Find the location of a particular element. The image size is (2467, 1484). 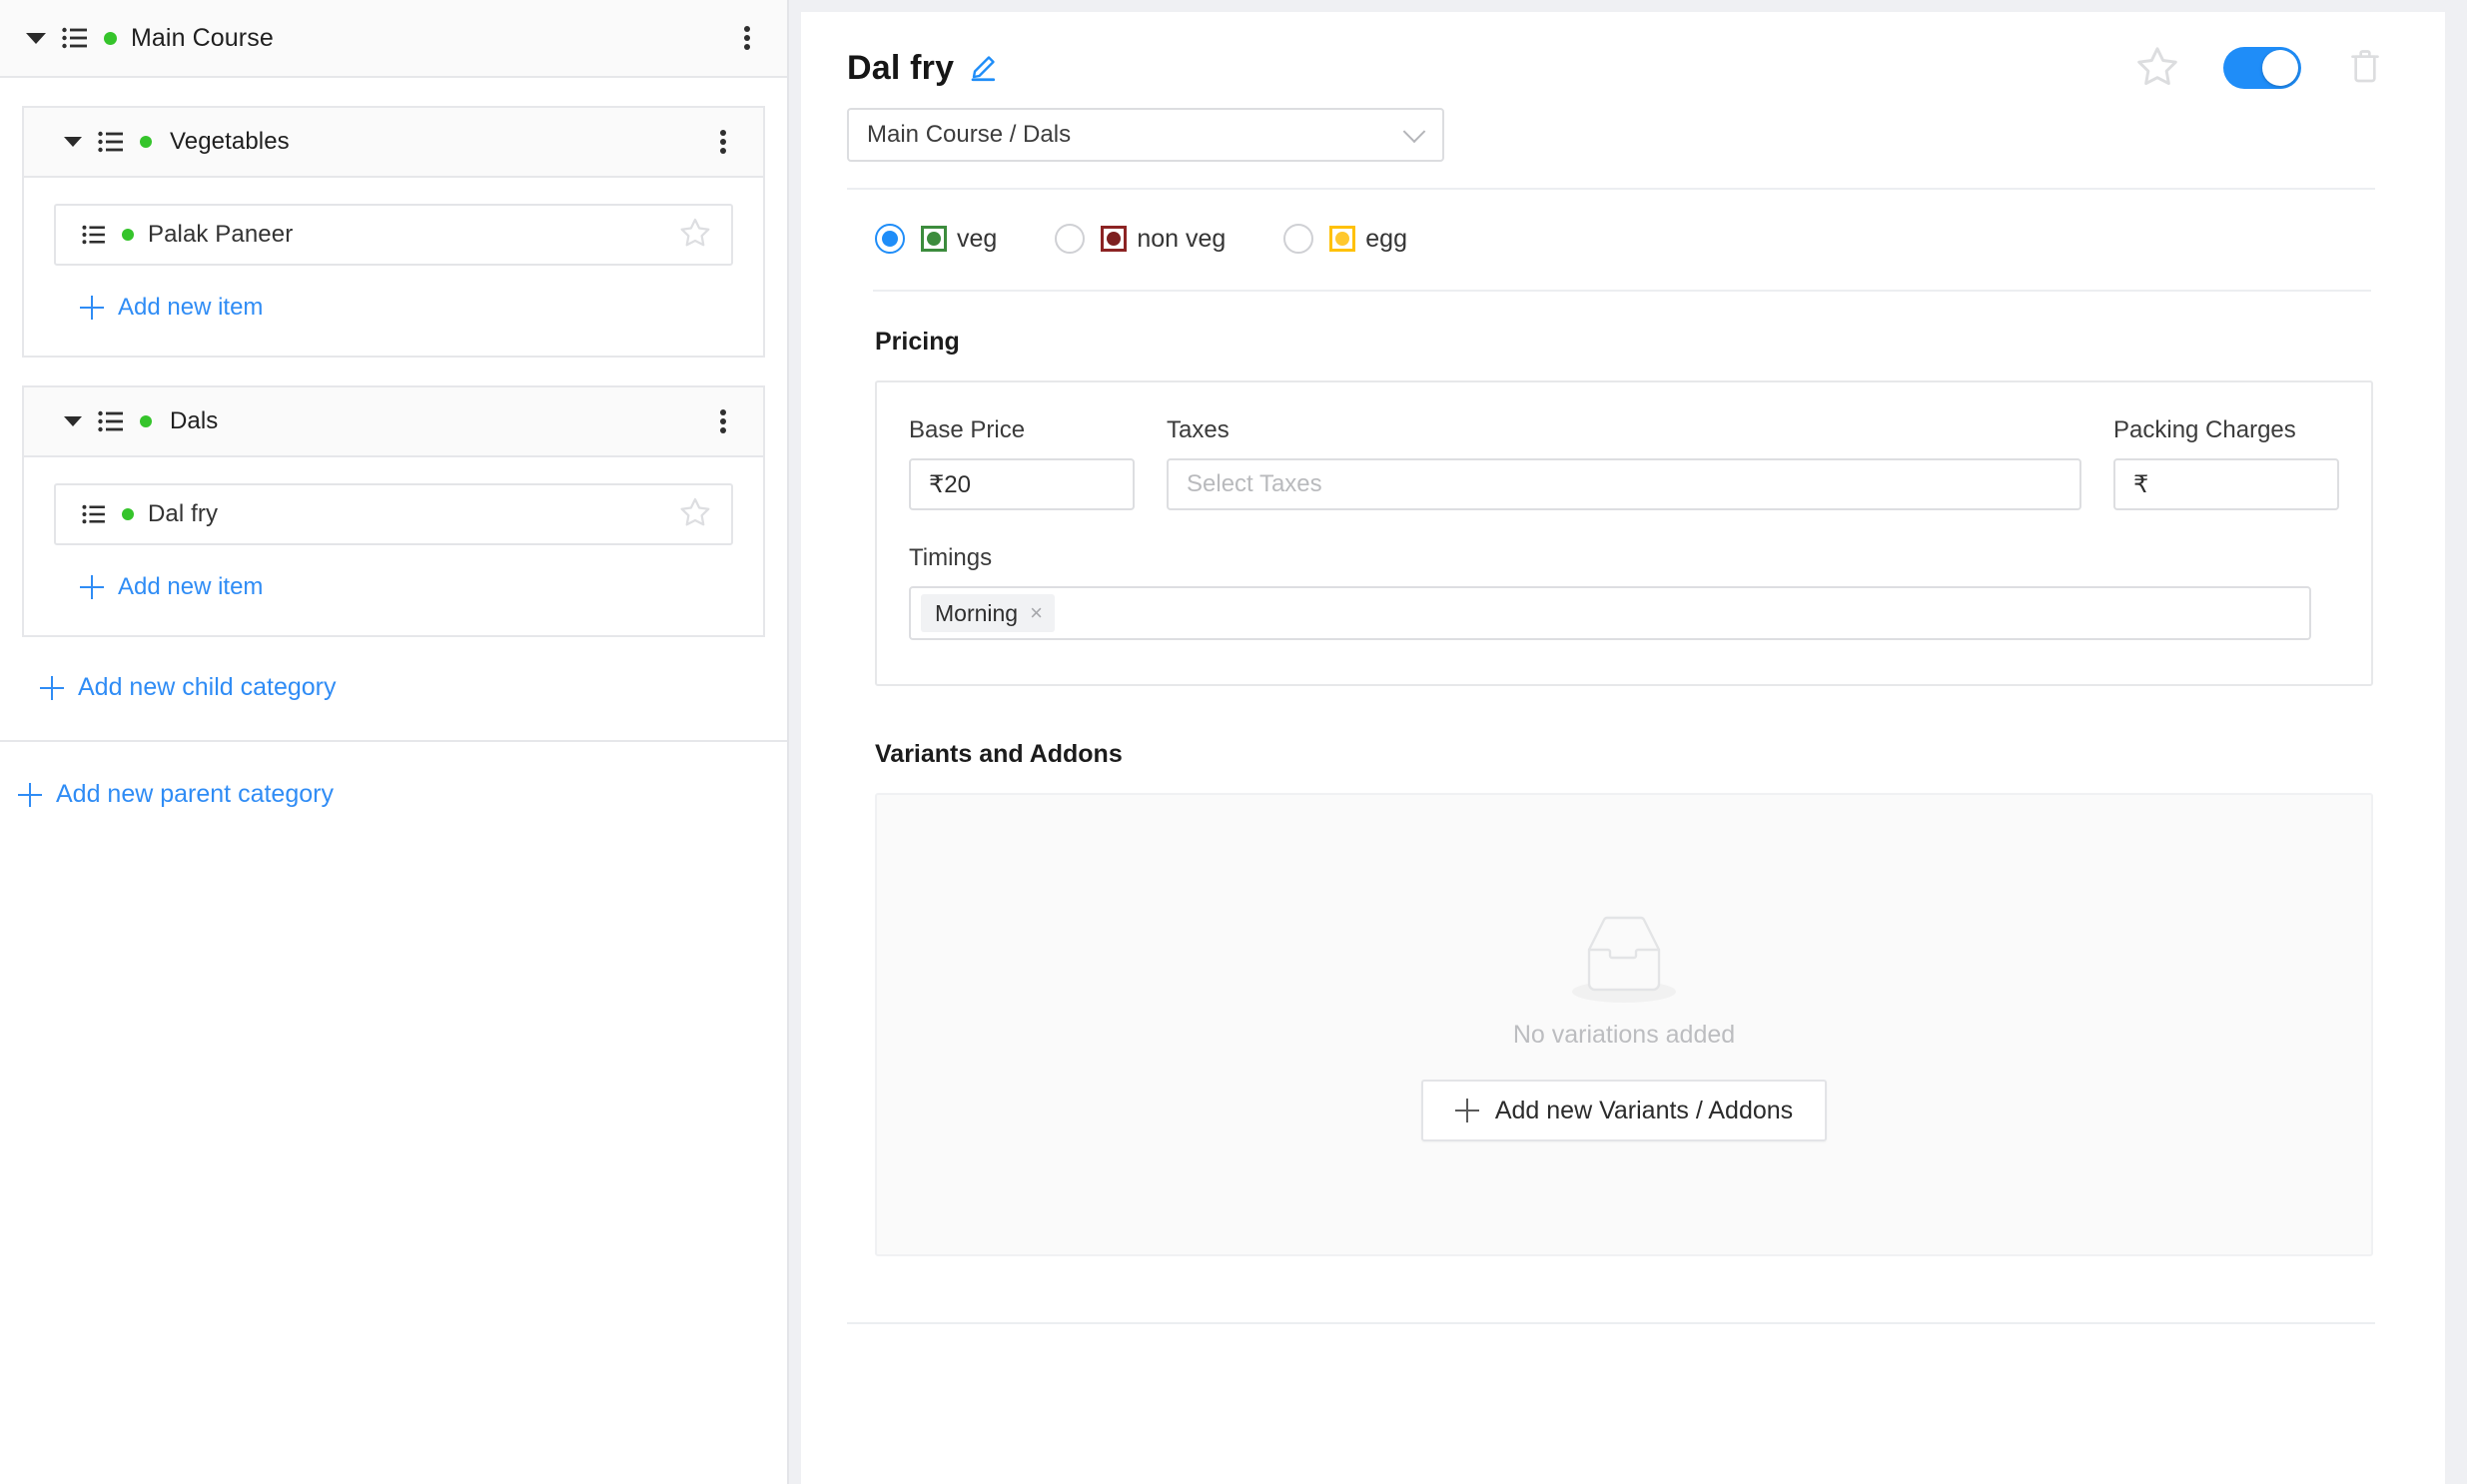

variants-empty-text: No variations added is located at coordinates (1624, 1035).